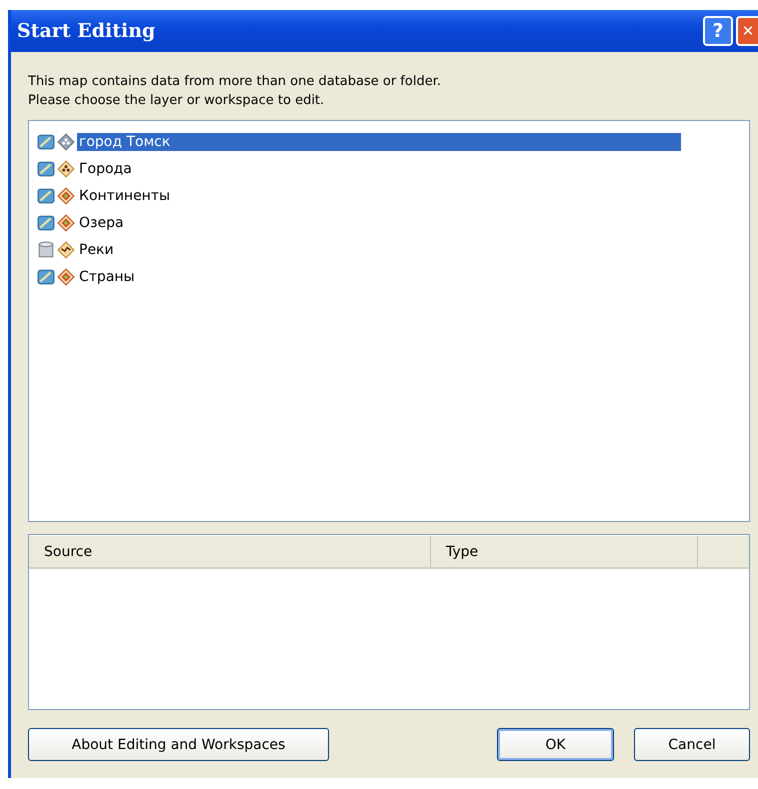 The image size is (758, 789). Describe the element at coordinates (692, 744) in the screenshot. I see `cancel-button: Cancel` at that location.